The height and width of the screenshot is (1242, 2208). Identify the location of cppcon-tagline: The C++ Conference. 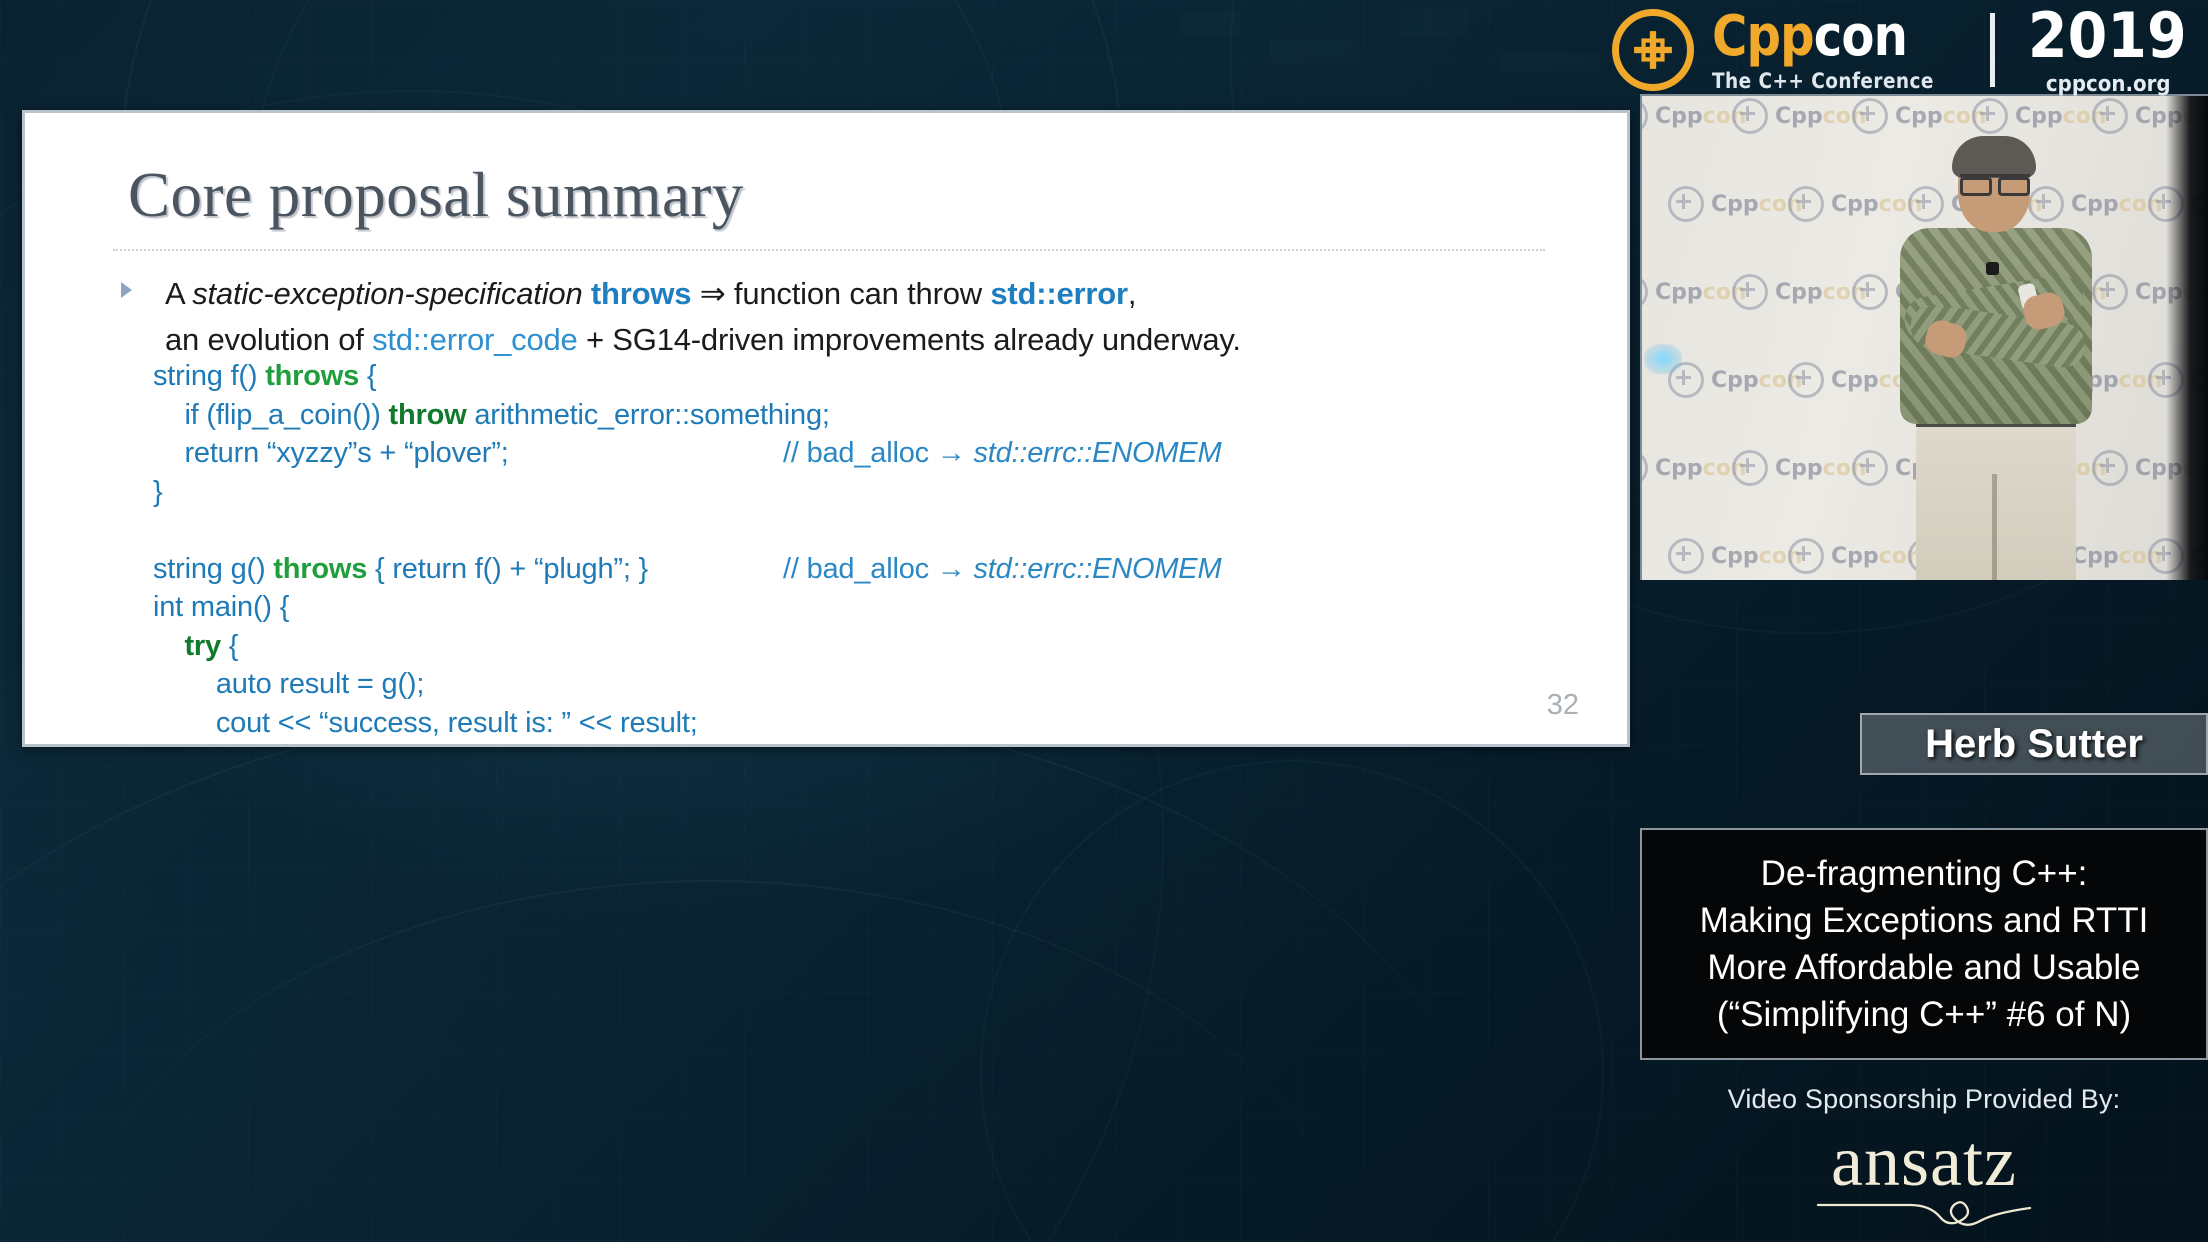
(1823, 80).